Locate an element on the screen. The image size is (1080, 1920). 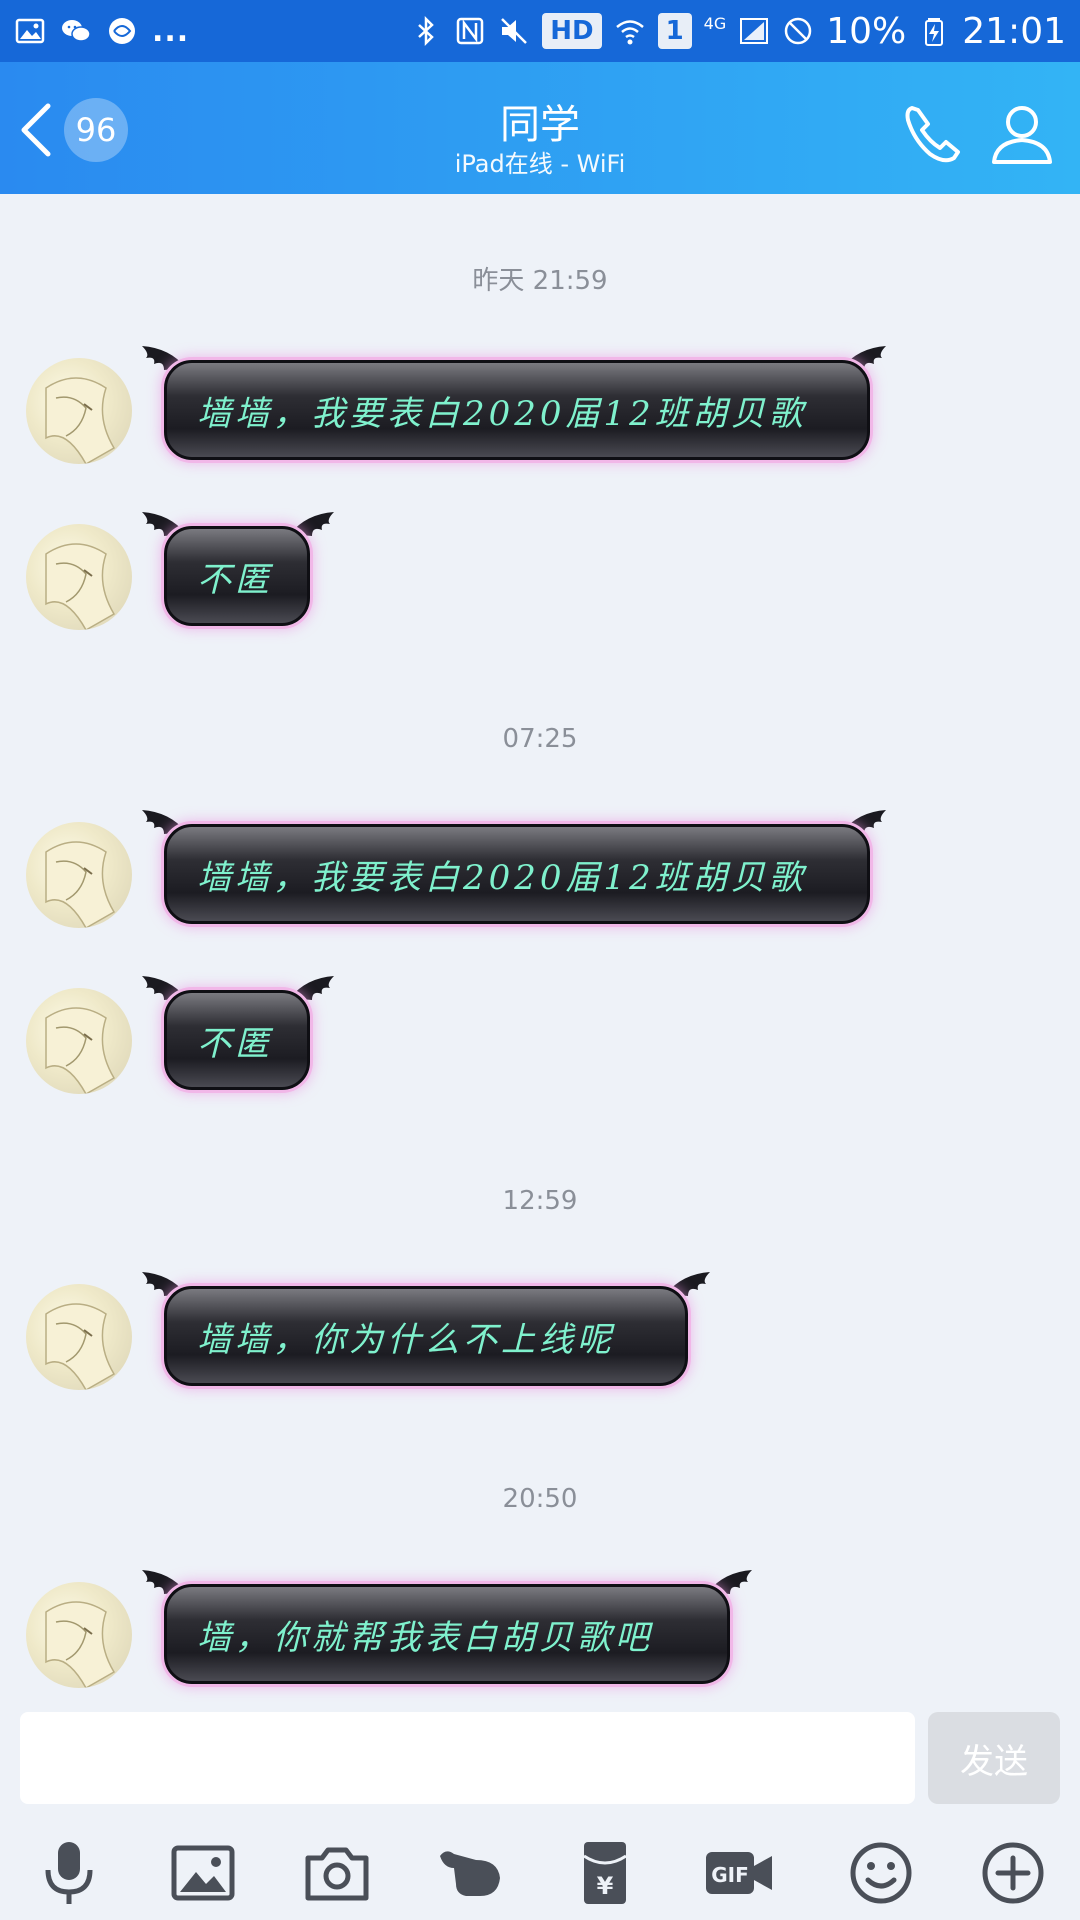
message-bubble: 墙，你就帮我表白胡贝歌吧 is located at coordinates (447, 1628).